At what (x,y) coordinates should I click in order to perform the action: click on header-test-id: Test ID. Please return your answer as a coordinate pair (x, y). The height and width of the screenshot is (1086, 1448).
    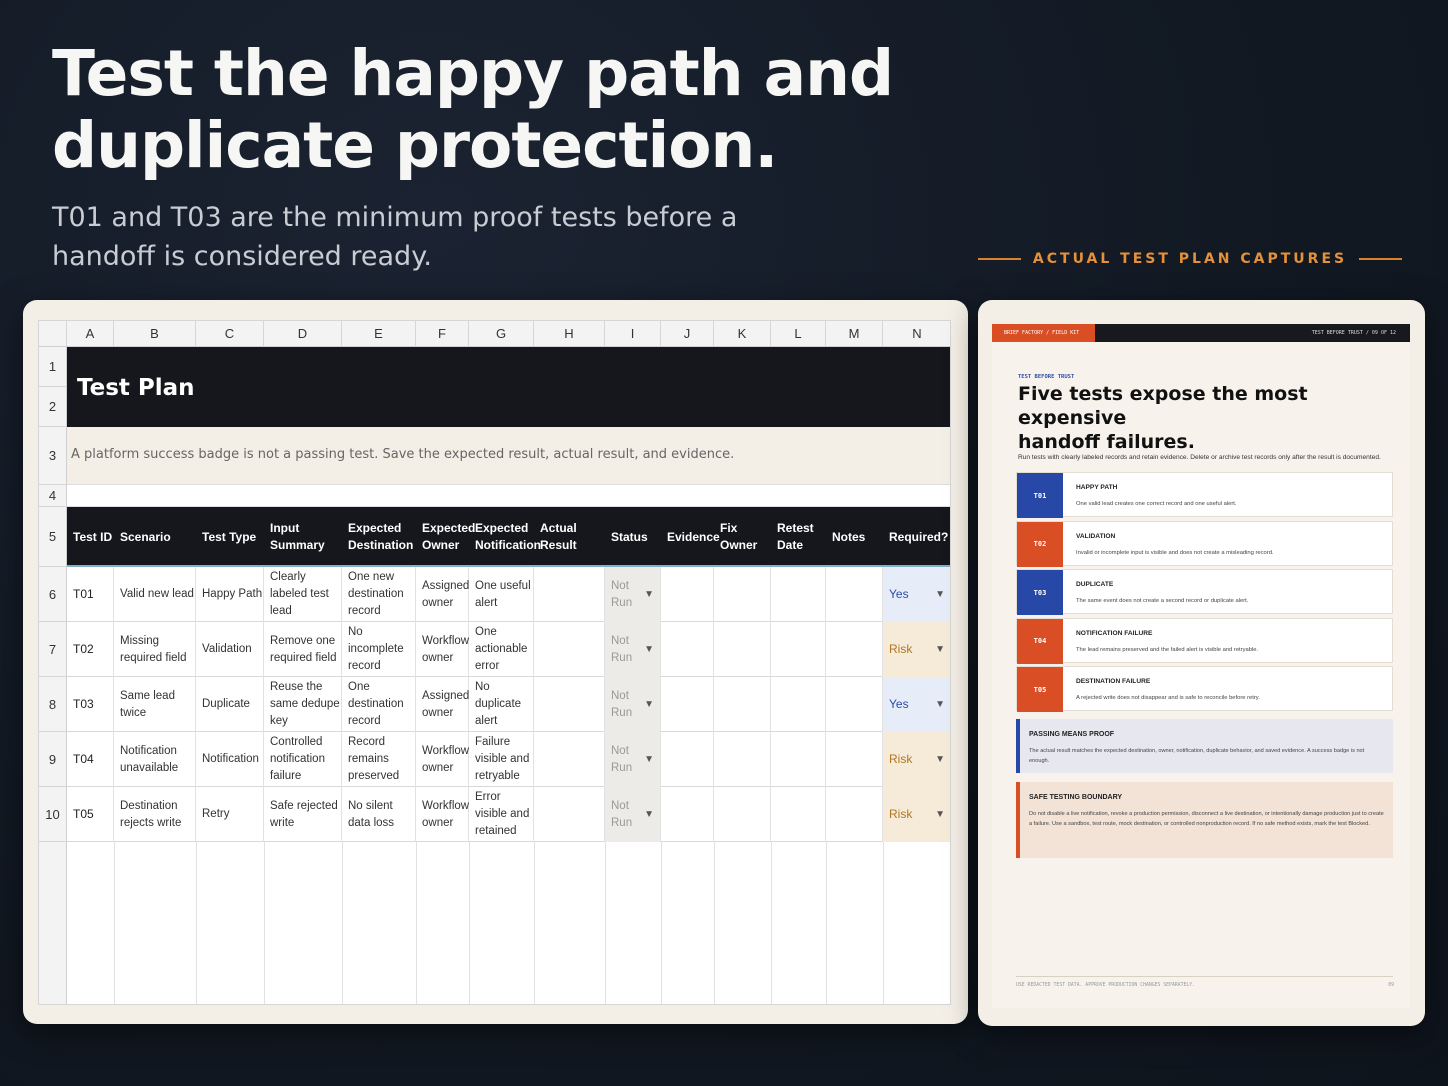
    Looking at the image, I should click on (90, 537).